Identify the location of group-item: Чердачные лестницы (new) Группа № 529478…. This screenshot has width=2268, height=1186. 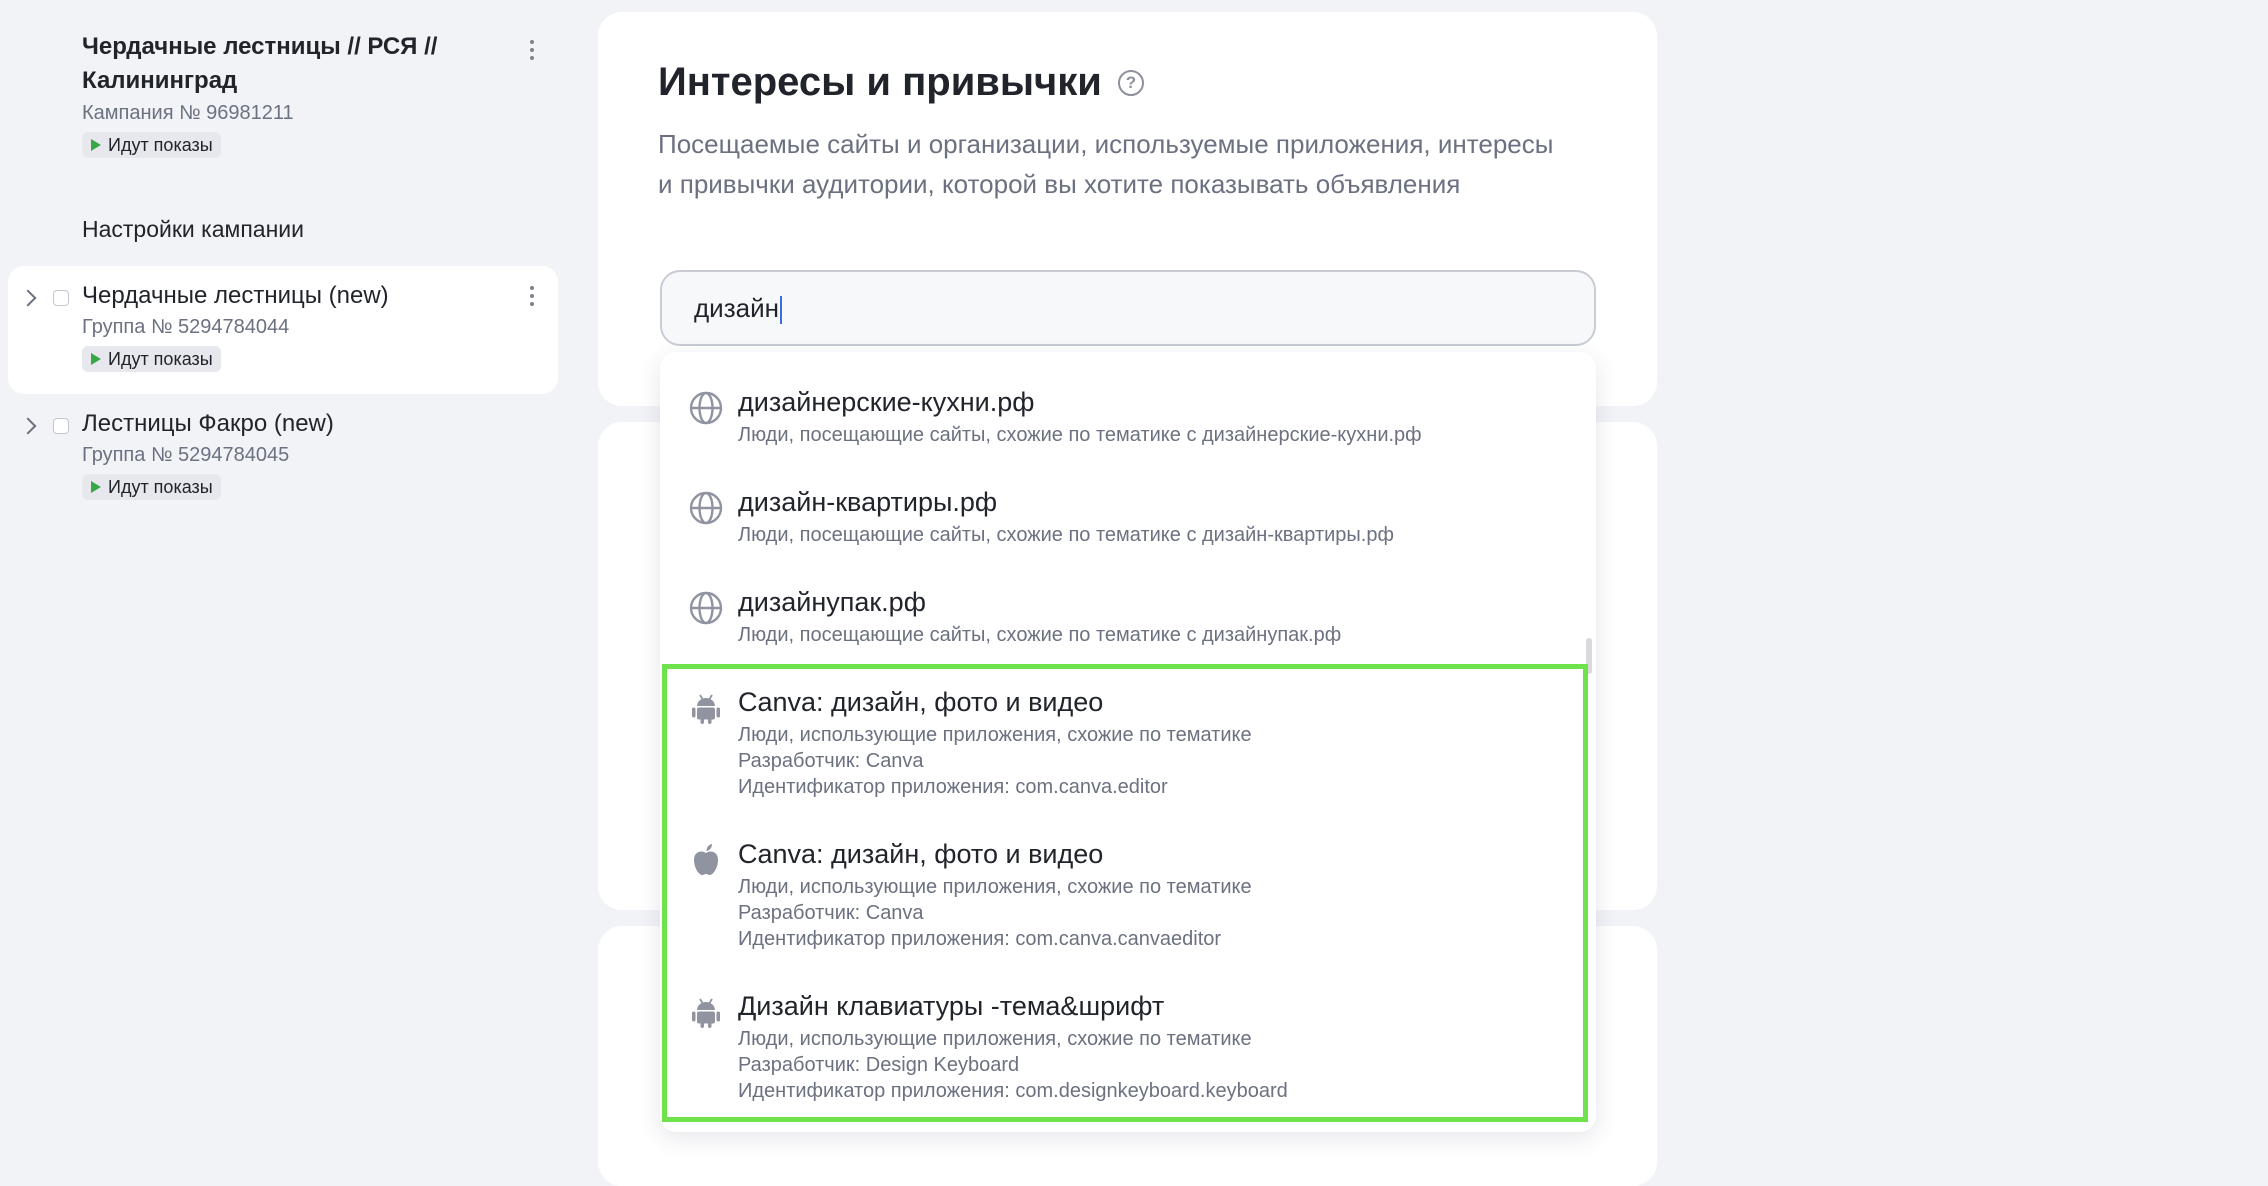
(235, 326).